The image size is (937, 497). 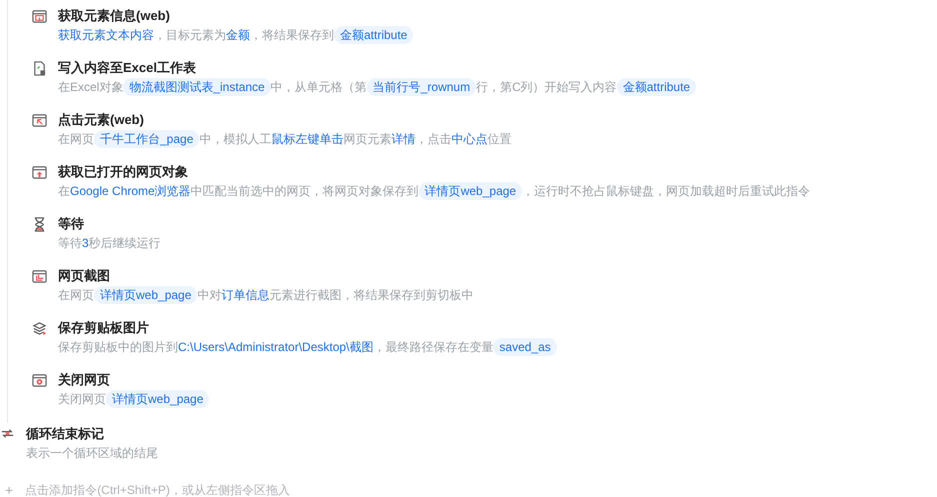 I want to click on hourglass-icon, so click(x=39, y=224).